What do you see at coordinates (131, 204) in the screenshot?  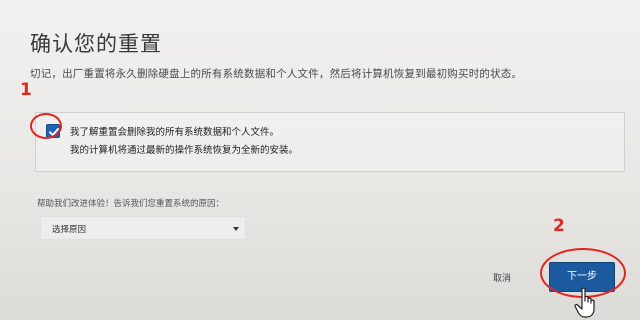 I see `feedback-prompt: 帮助我们改进体验！告诉我们您重置系统的原因：` at bounding box center [131, 204].